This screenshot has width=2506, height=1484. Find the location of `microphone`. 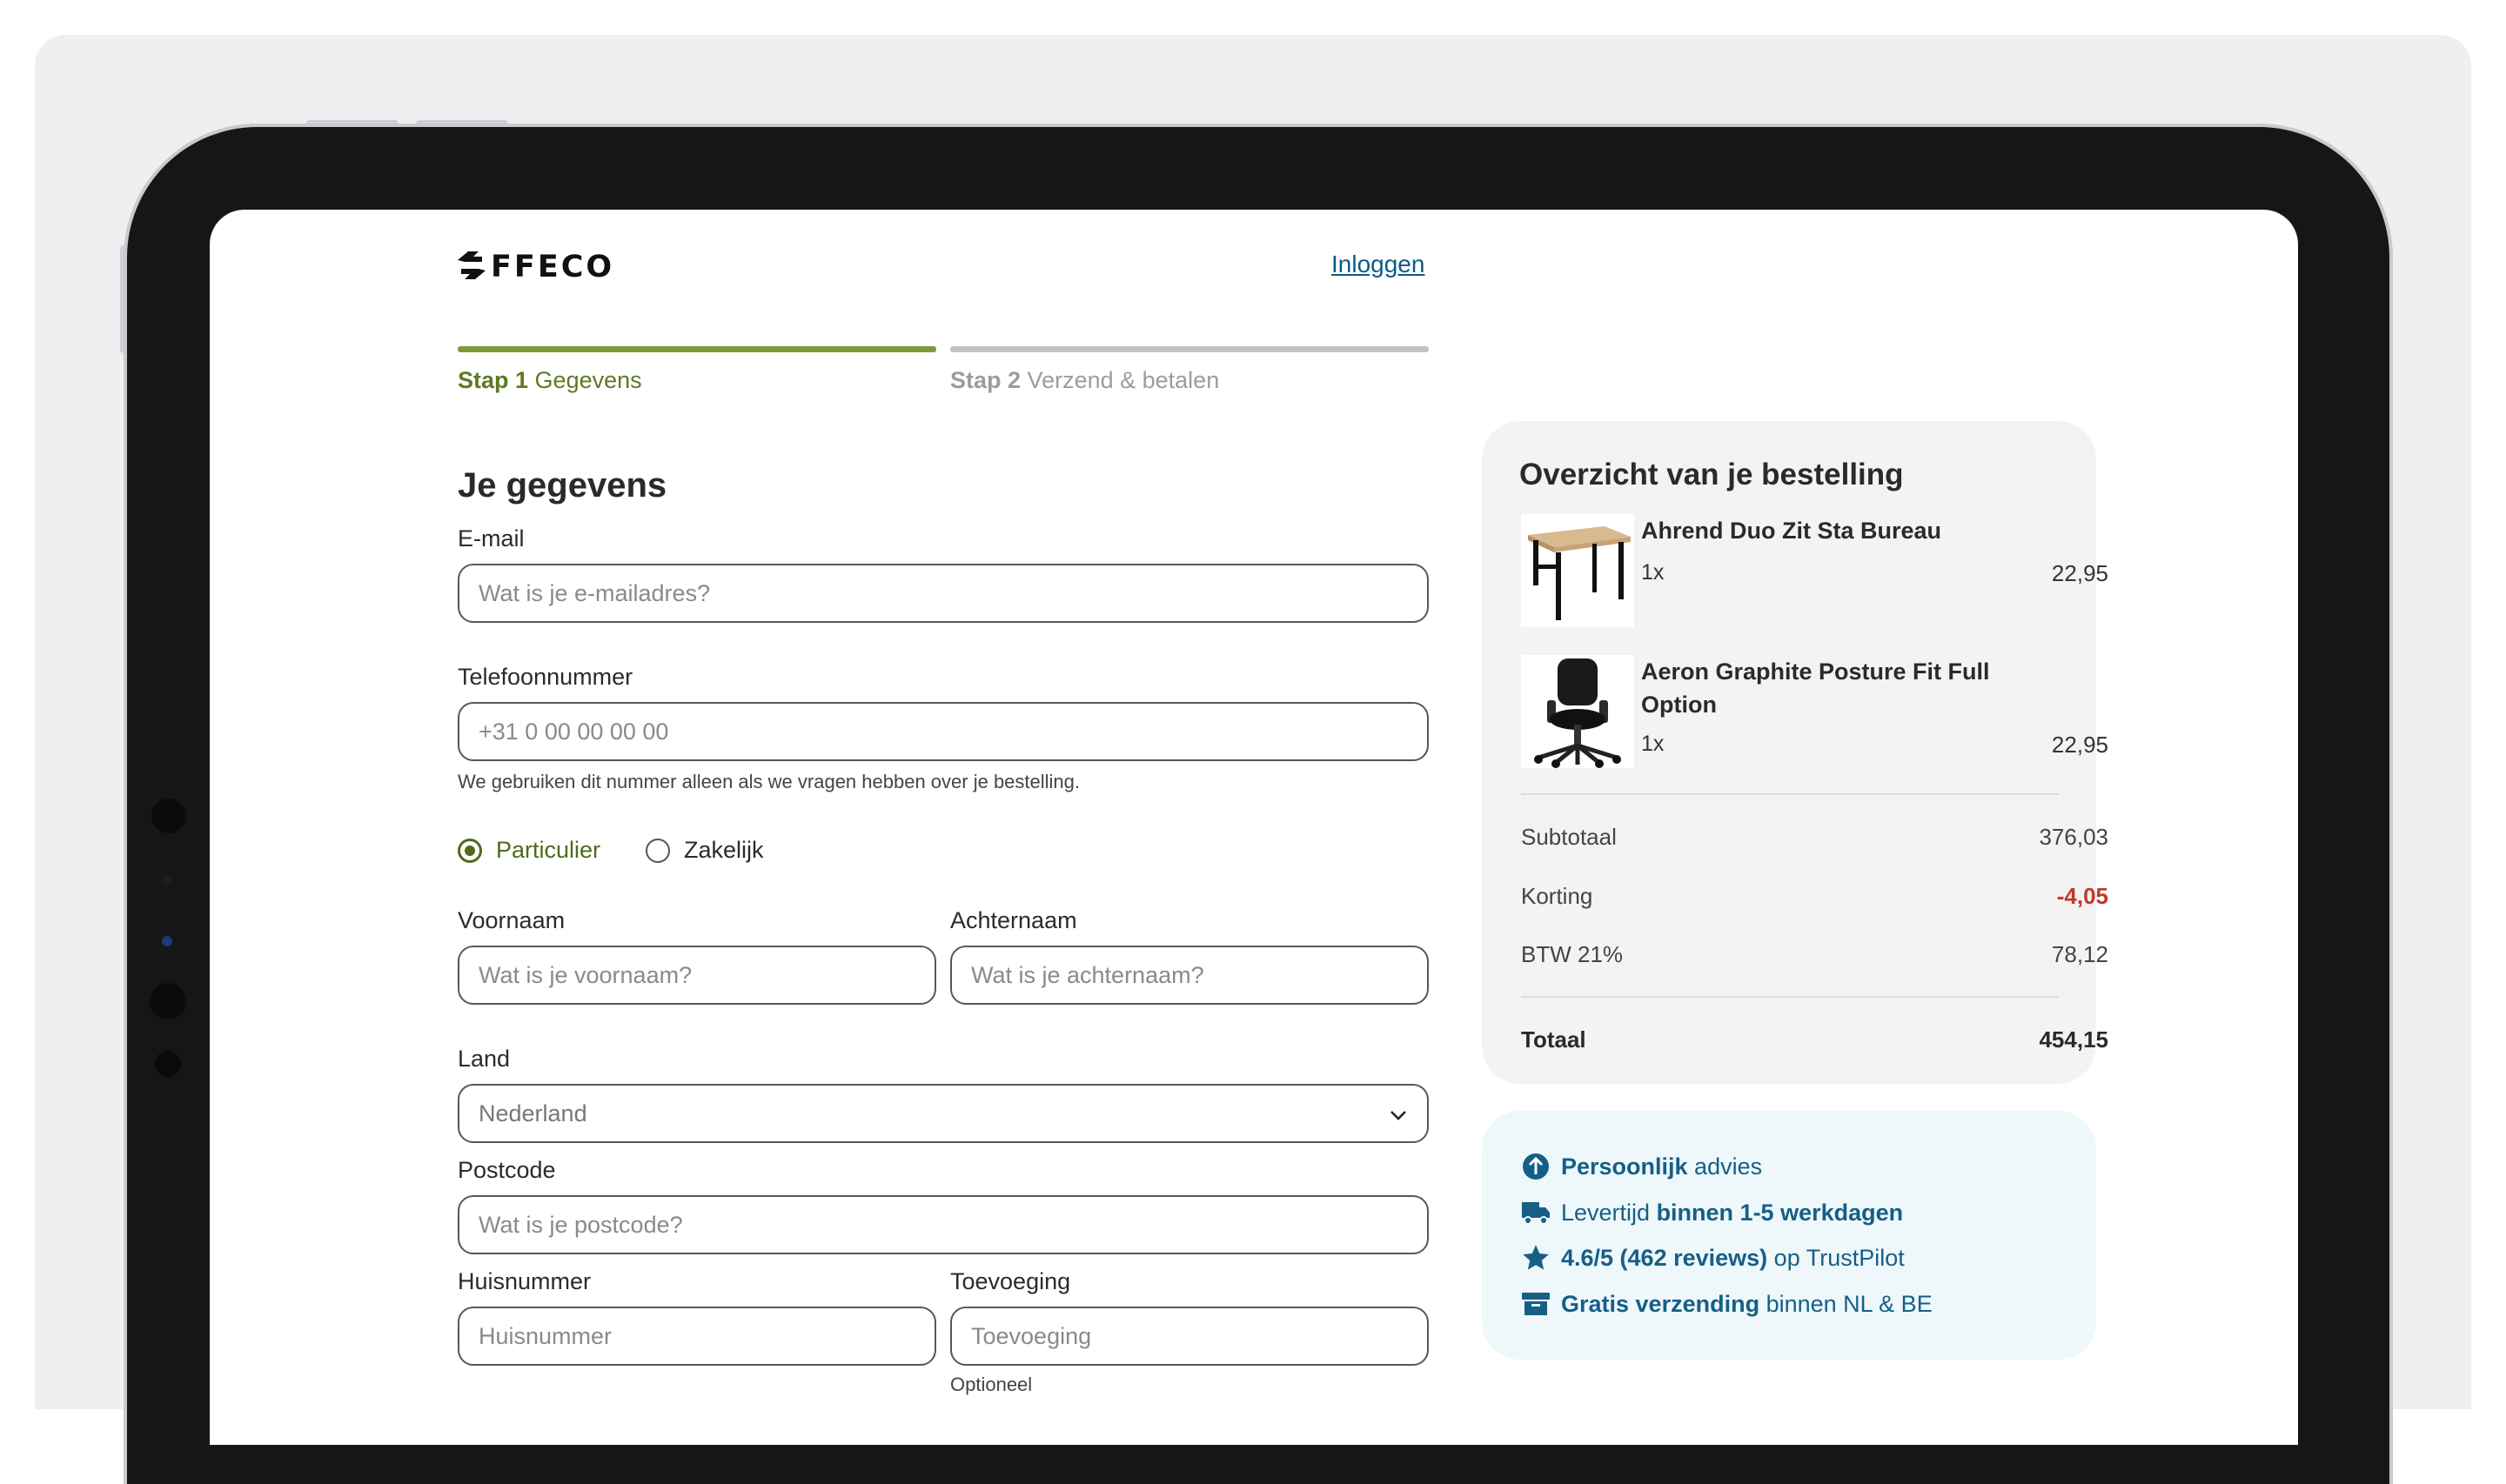

microphone is located at coordinates (168, 1064).